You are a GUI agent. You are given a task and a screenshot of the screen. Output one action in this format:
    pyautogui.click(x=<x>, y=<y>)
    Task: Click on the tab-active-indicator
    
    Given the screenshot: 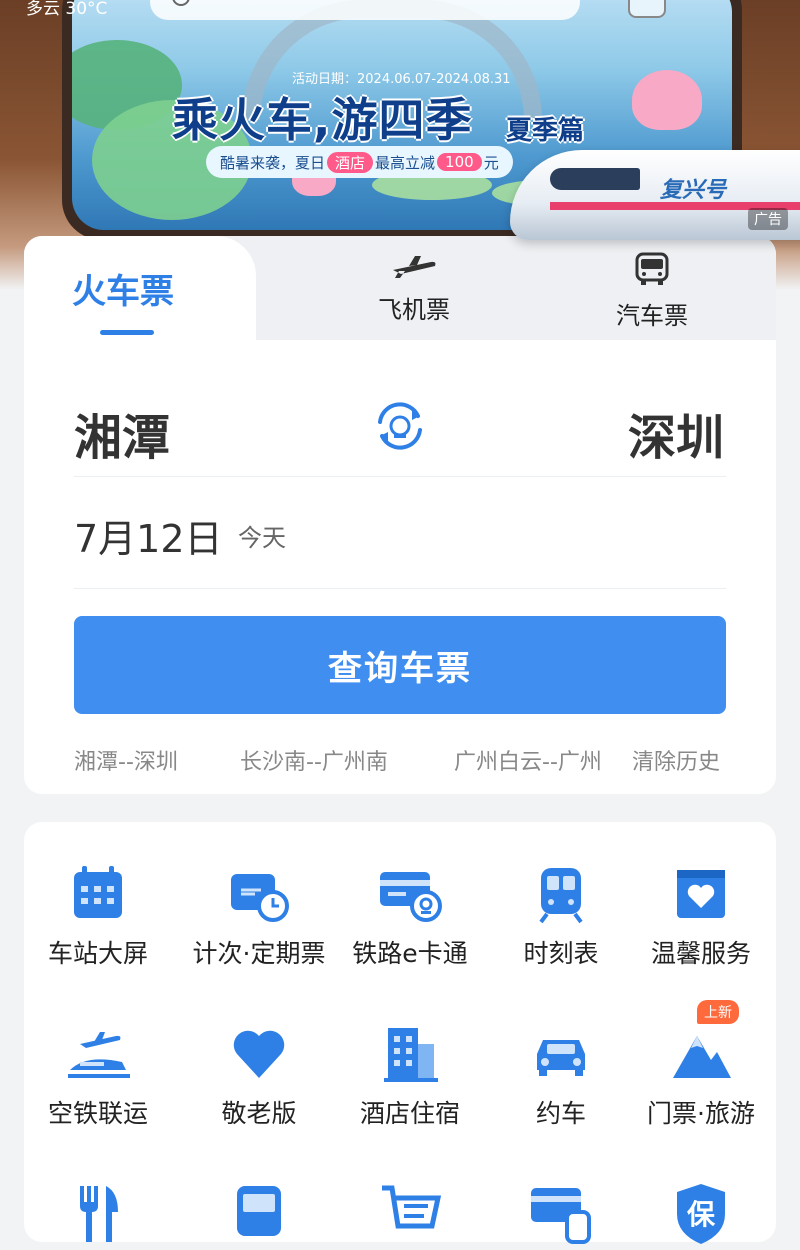 What is the action you would take?
    pyautogui.click(x=127, y=332)
    